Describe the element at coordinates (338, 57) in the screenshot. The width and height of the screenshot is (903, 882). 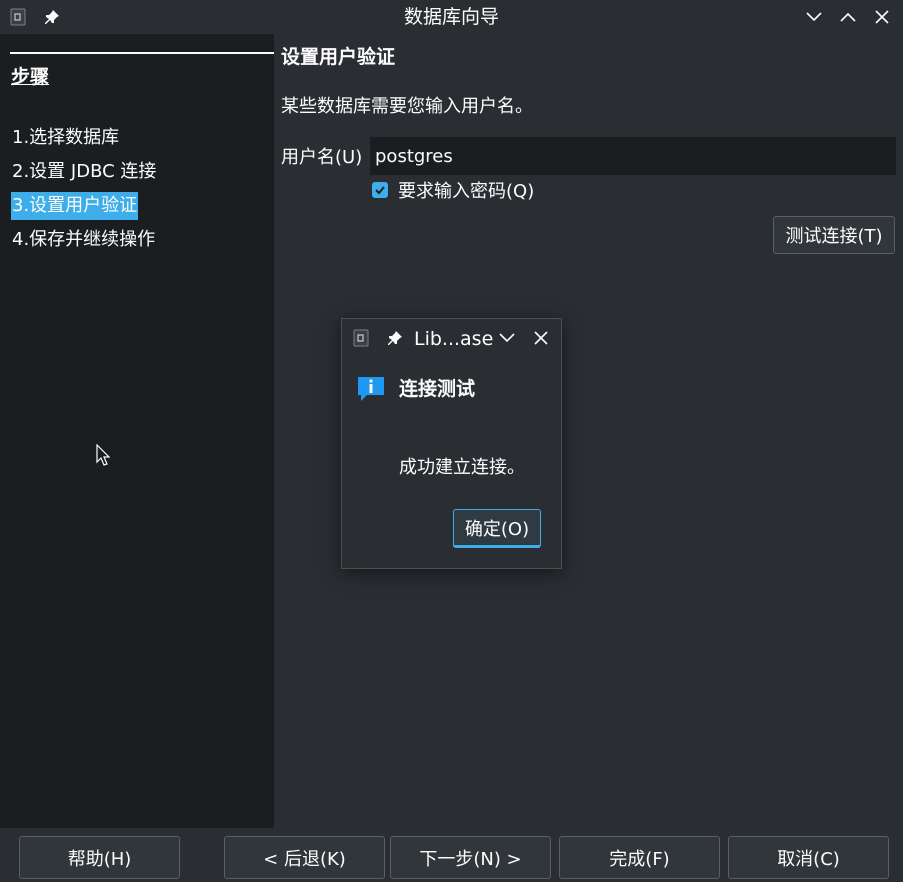
I see `section-title: 设置用户验证` at that location.